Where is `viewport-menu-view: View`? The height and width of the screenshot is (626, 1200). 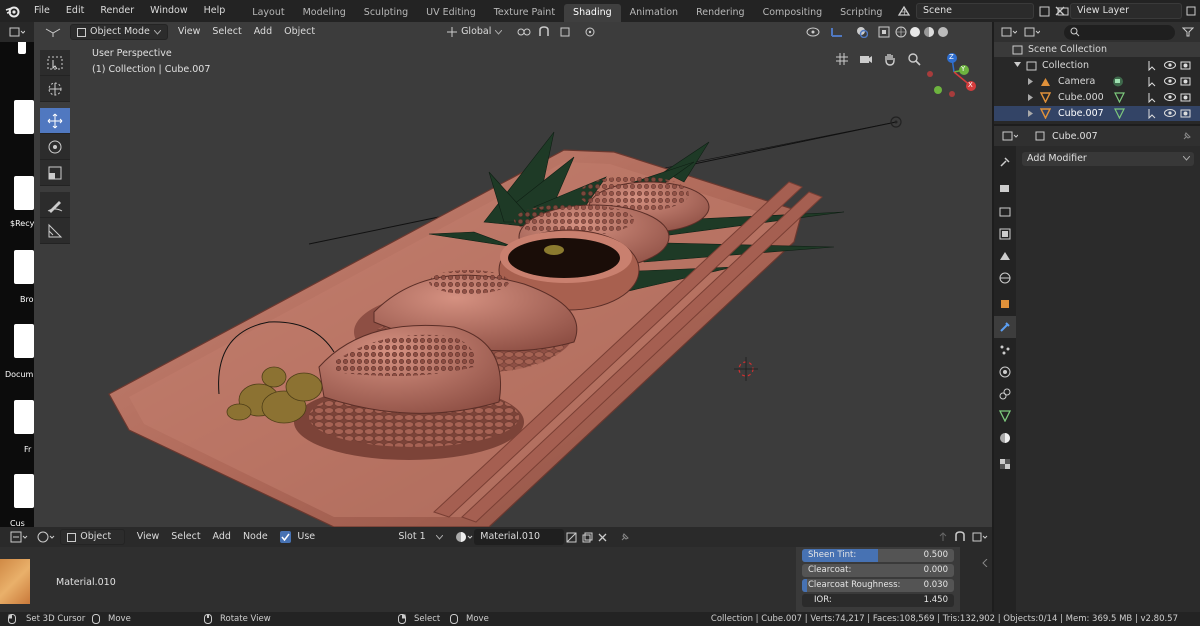 viewport-menu-view: View is located at coordinates (189, 32).